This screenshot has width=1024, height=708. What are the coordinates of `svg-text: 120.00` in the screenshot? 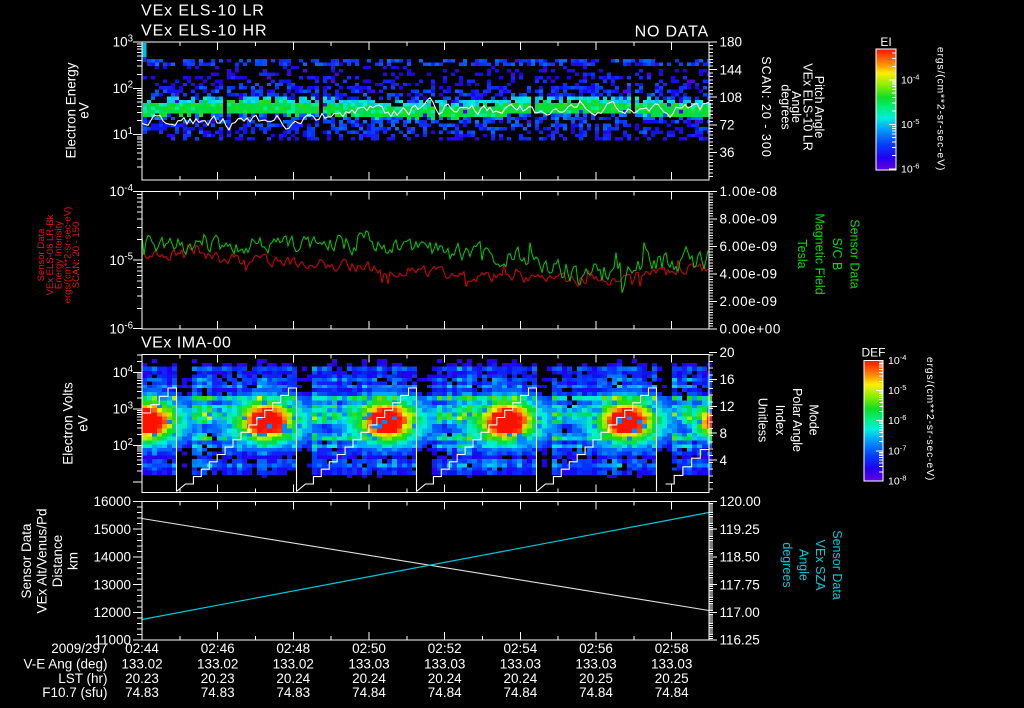 It's located at (740, 501).